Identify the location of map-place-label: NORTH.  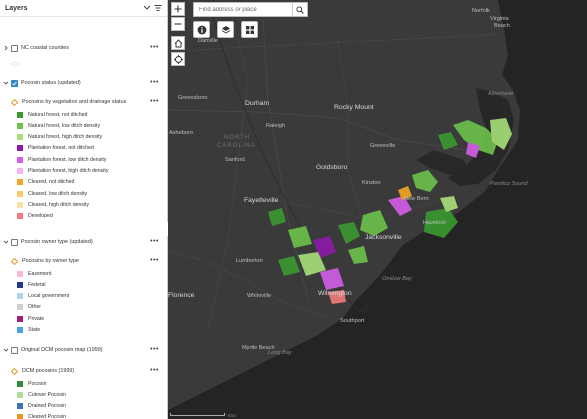
(237, 138).